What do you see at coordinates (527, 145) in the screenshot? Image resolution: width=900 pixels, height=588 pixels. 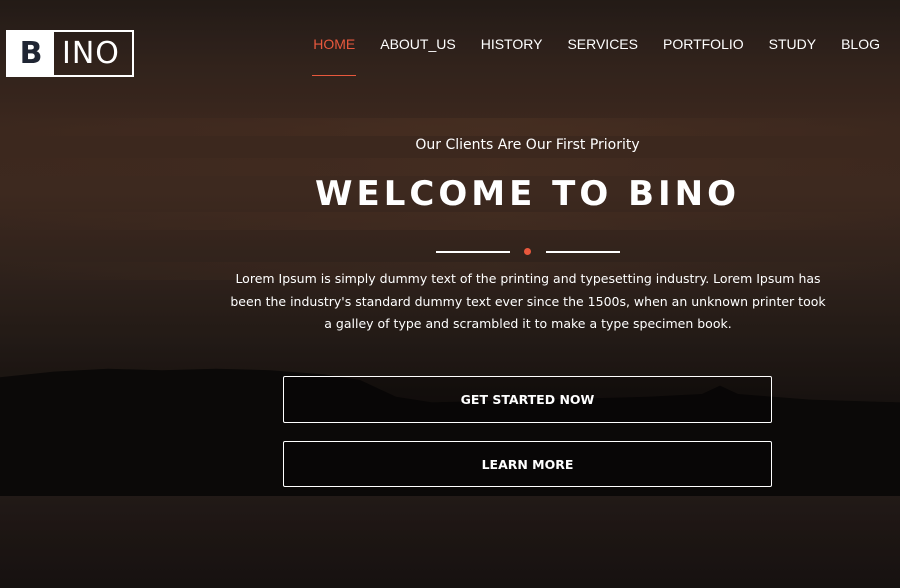 I see `hero-subtitle: Our Clients Are Our First Priority` at bounding box center [527, 145].